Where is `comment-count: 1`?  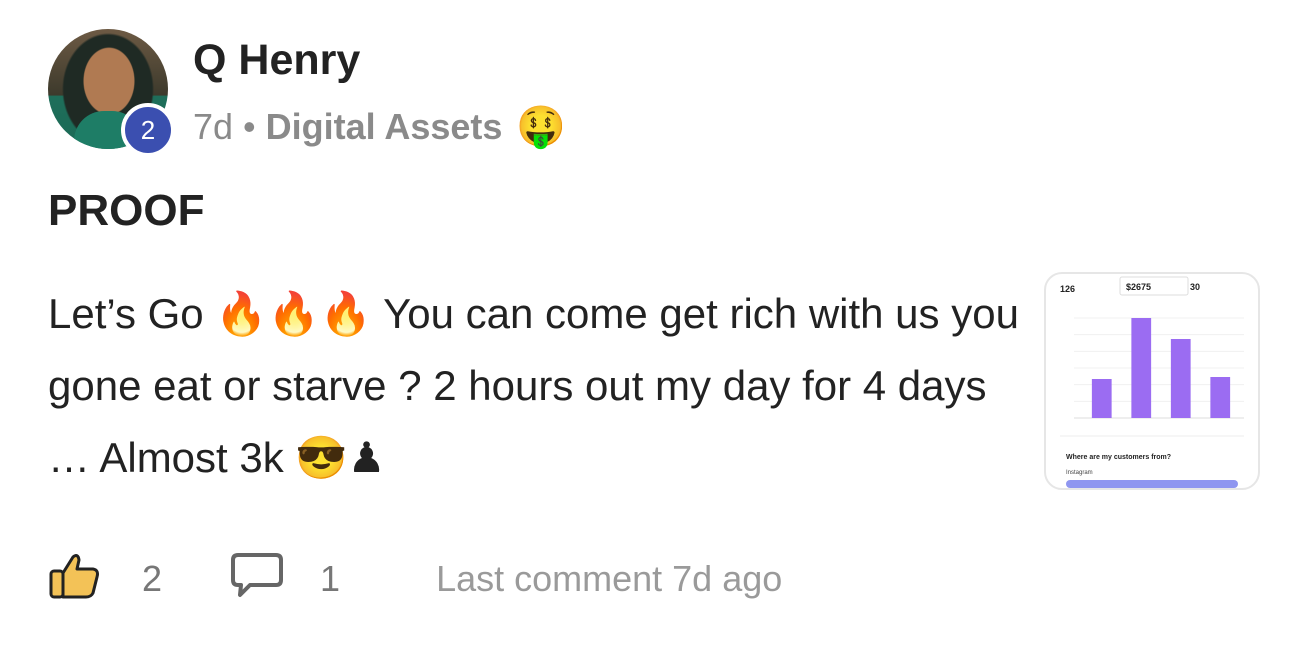
comment-count: 1 is located at coordinates (330, 578).